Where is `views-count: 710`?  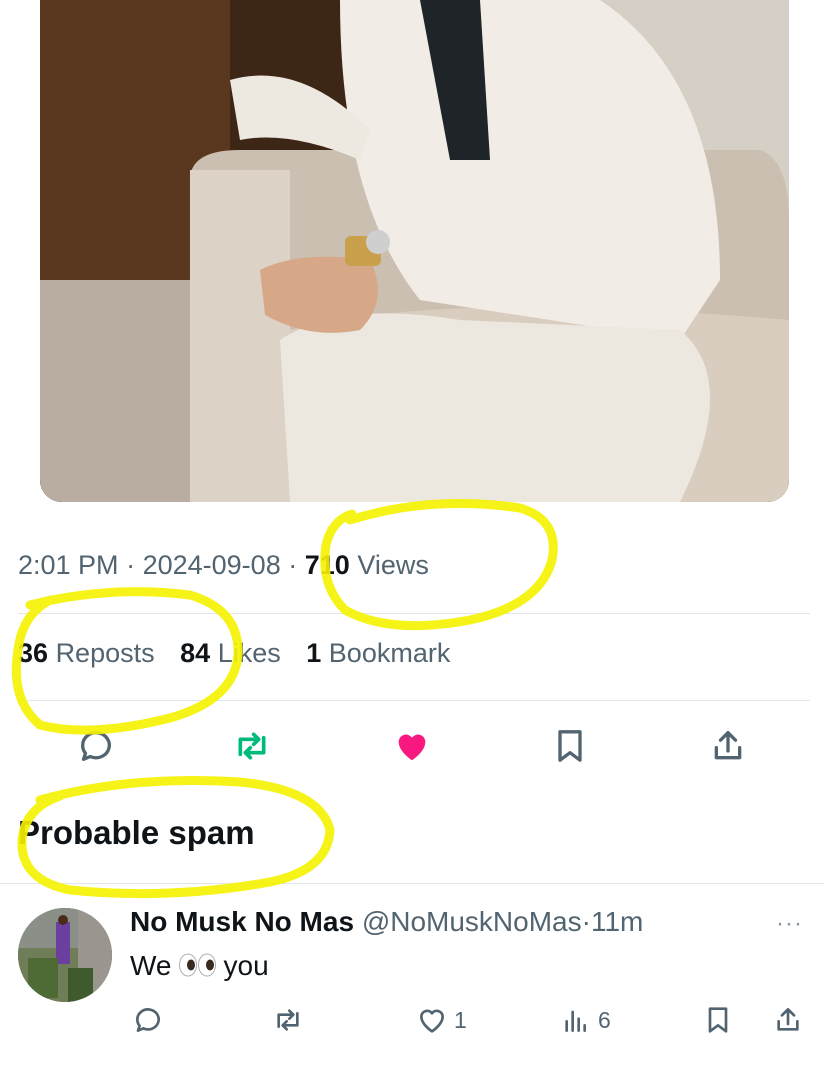
views-count: 710 is located at coordinates (327, 565).